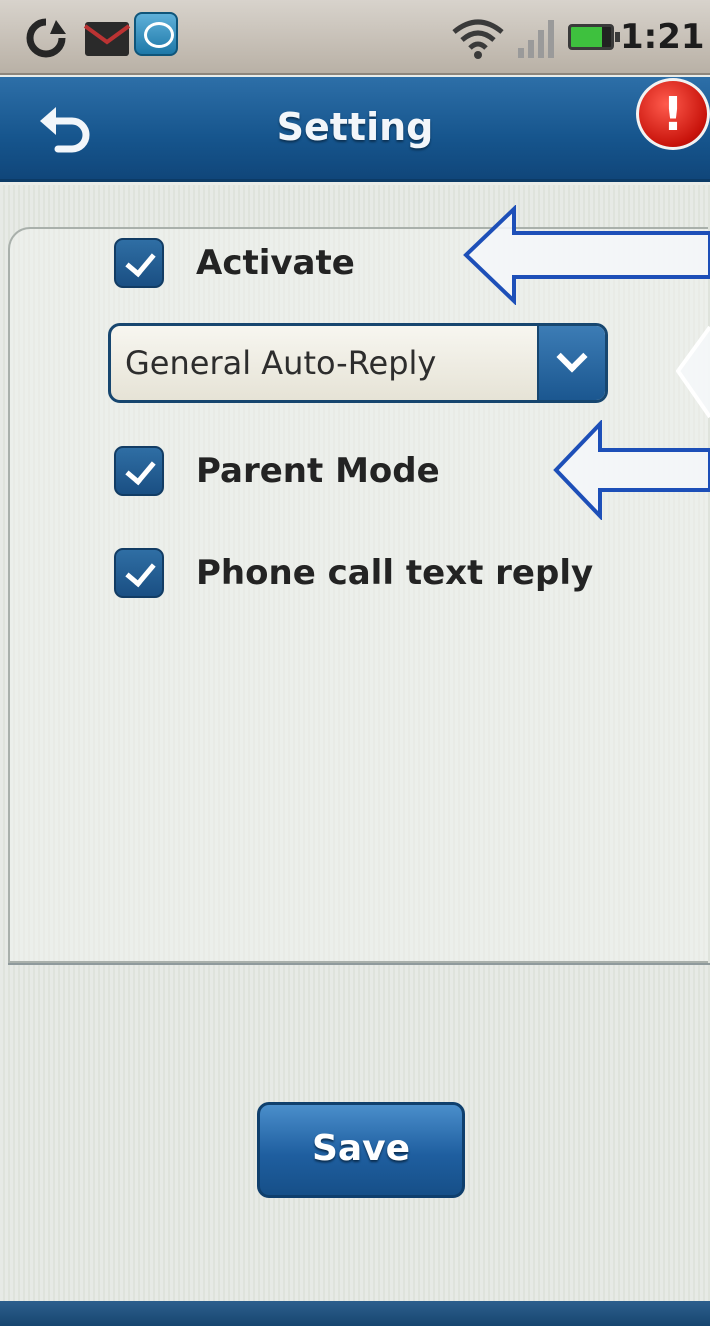  I want to click on dropdown-button, so click(571, 363).